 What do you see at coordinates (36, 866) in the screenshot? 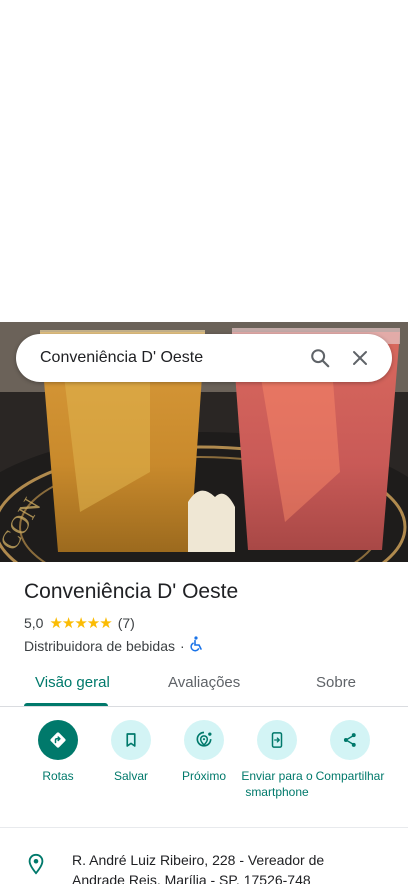
I see `location-pin-icon` at bounding box center [36, 866].